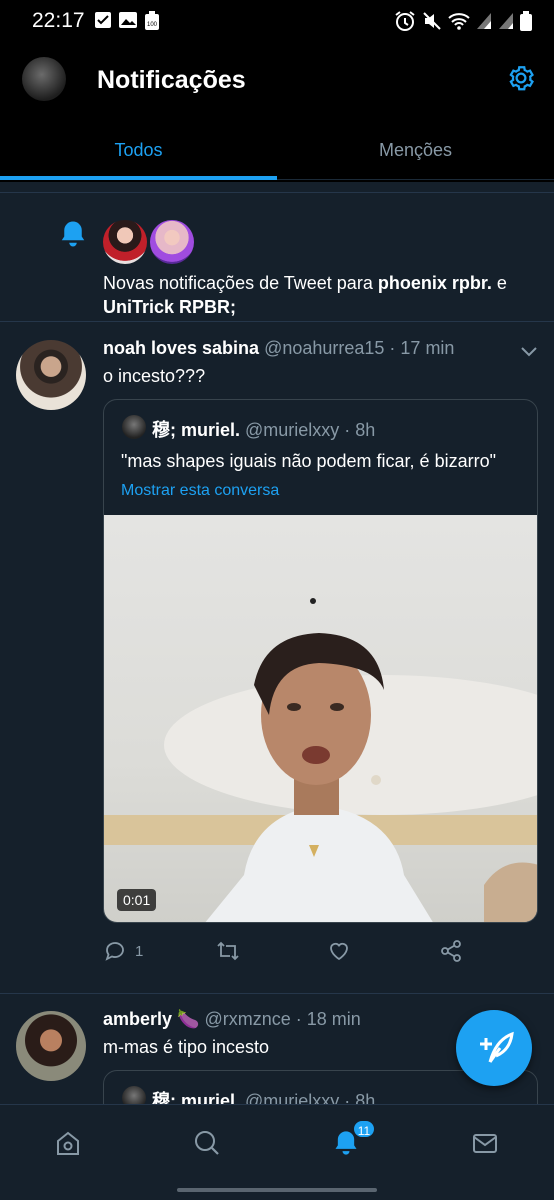  Describe the element at coordinates (240, 283) in the screenshot. I see `notification-prefix: Novas notificações de Tweet para` at that location.